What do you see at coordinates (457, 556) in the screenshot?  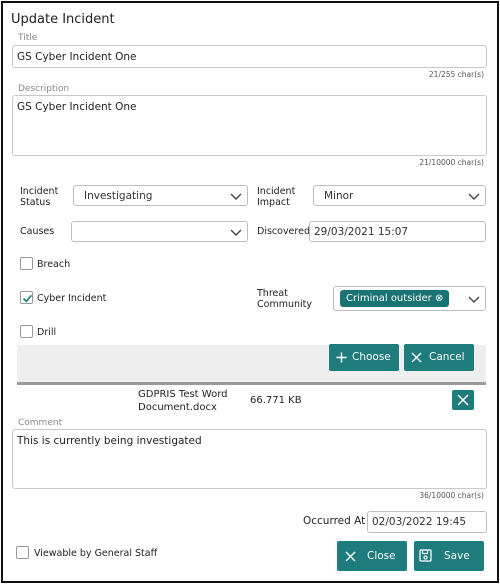 I see `save-button-label: Save` at bounding box center [457, 556].